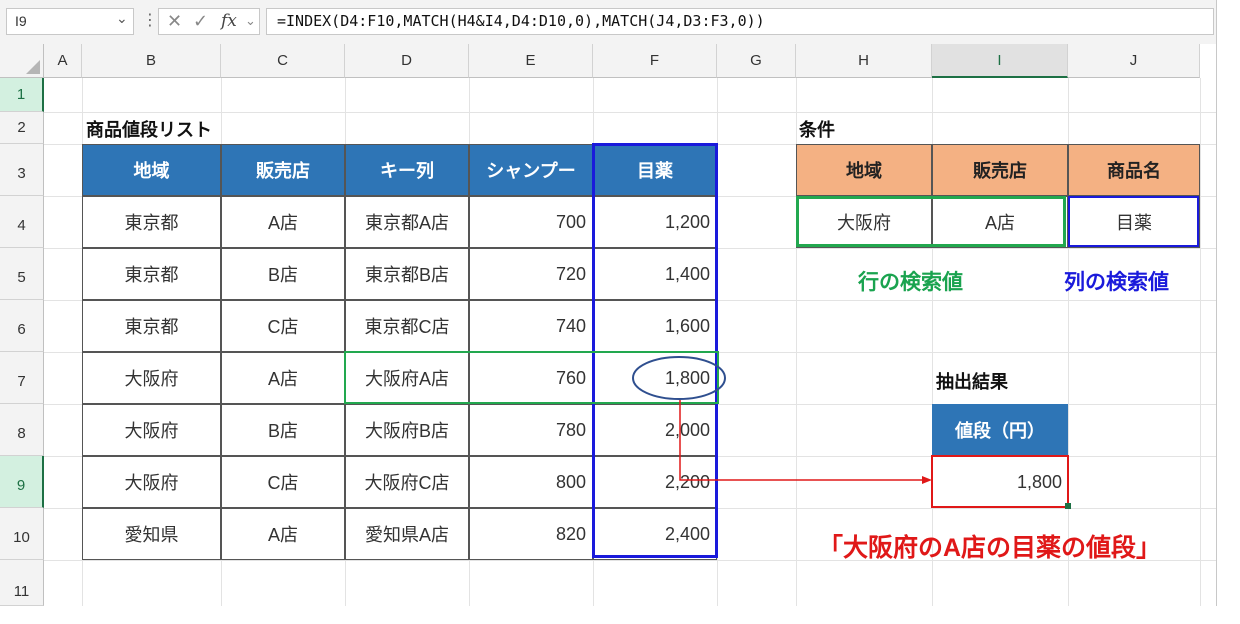 This screenshot has width=1240, height=624. Describe the element at coordinates (407, 61) in the screenshot. I see `column-header-d: D` at that location.